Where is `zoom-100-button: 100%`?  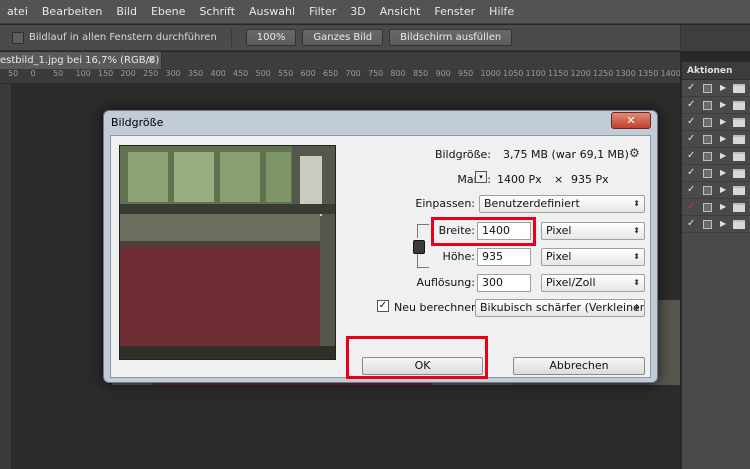 zoom-100-button: 100% is located at coordinates (271, 37).